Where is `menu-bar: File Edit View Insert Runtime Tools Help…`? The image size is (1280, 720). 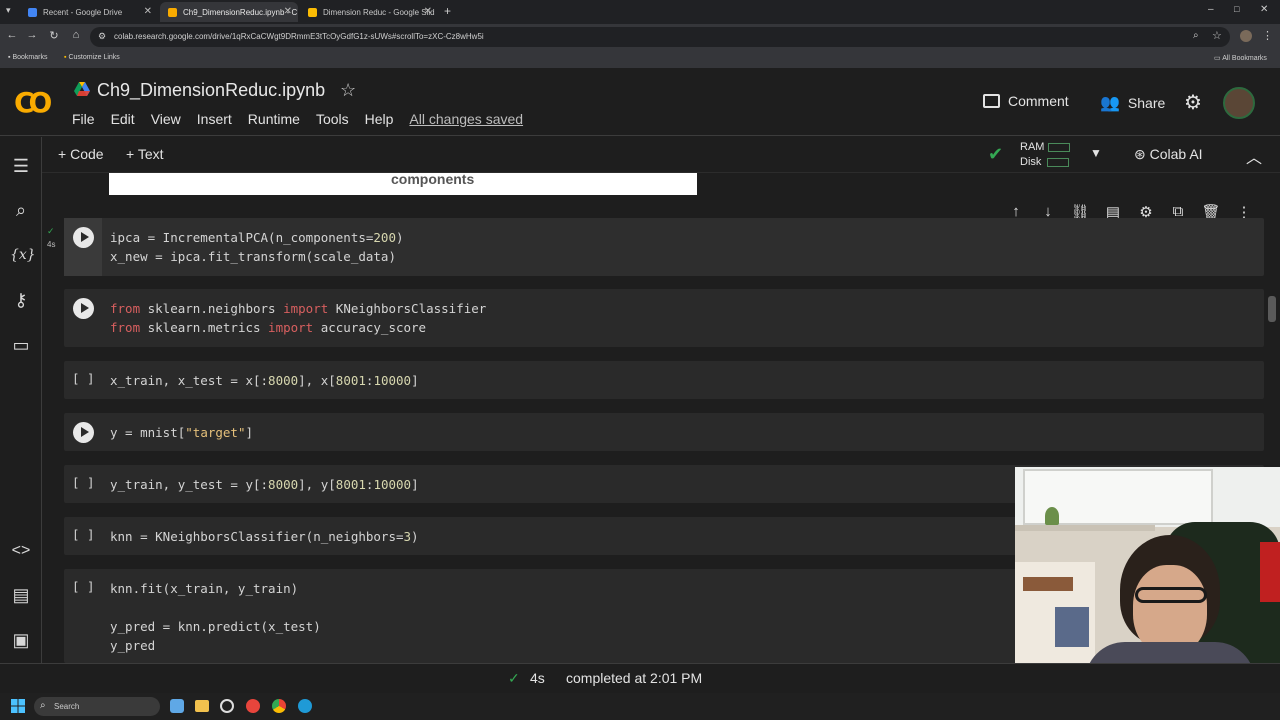 menu-bar: File Edit View Insert Runtime Tools Help… is located at coordinates (297, 119).